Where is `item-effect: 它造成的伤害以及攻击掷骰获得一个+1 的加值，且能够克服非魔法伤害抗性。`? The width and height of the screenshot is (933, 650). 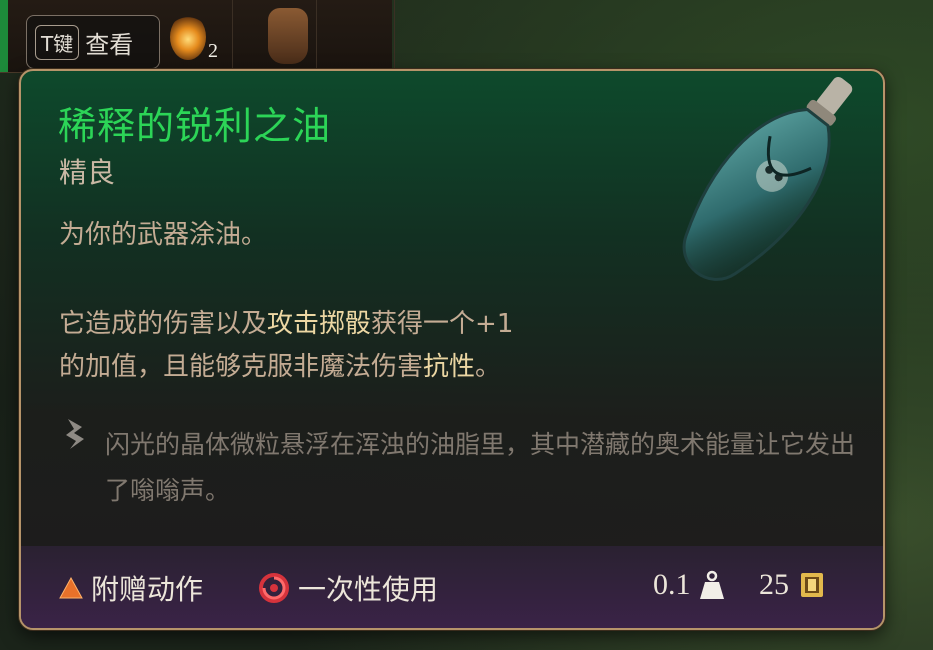
item-effect: 它造成的伤害以及攻击掷骰获得一个+1 的加值，且能够克服非魔法伤害抗性。 is located at coordinates (359, 346).